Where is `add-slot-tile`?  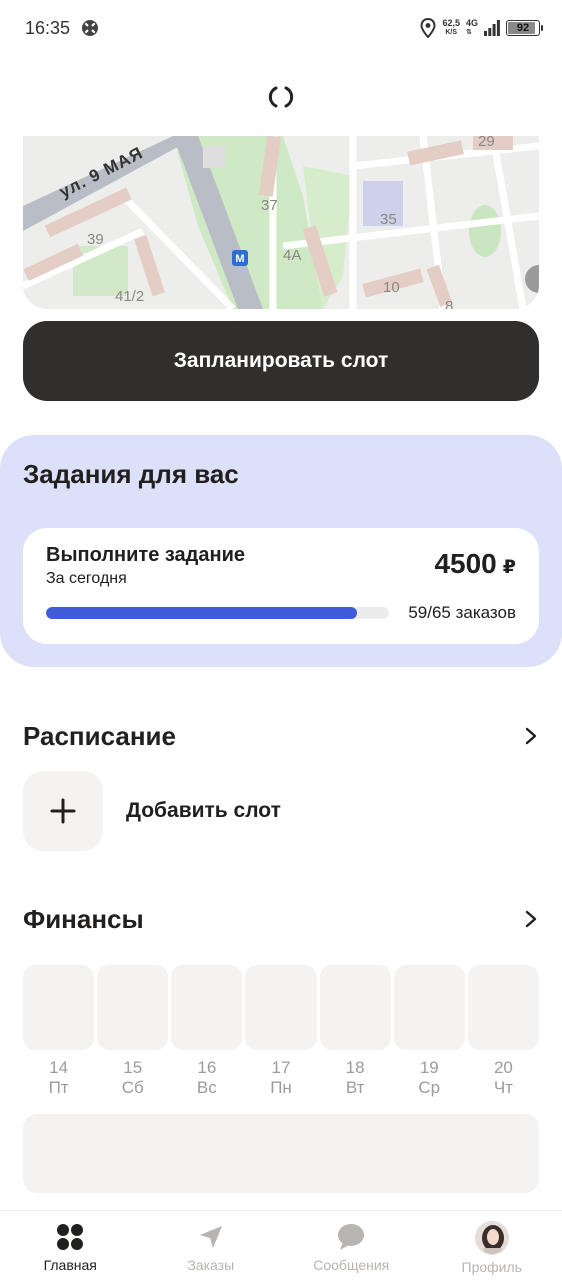
add-slot-tile is located at coordinates (63, 811).